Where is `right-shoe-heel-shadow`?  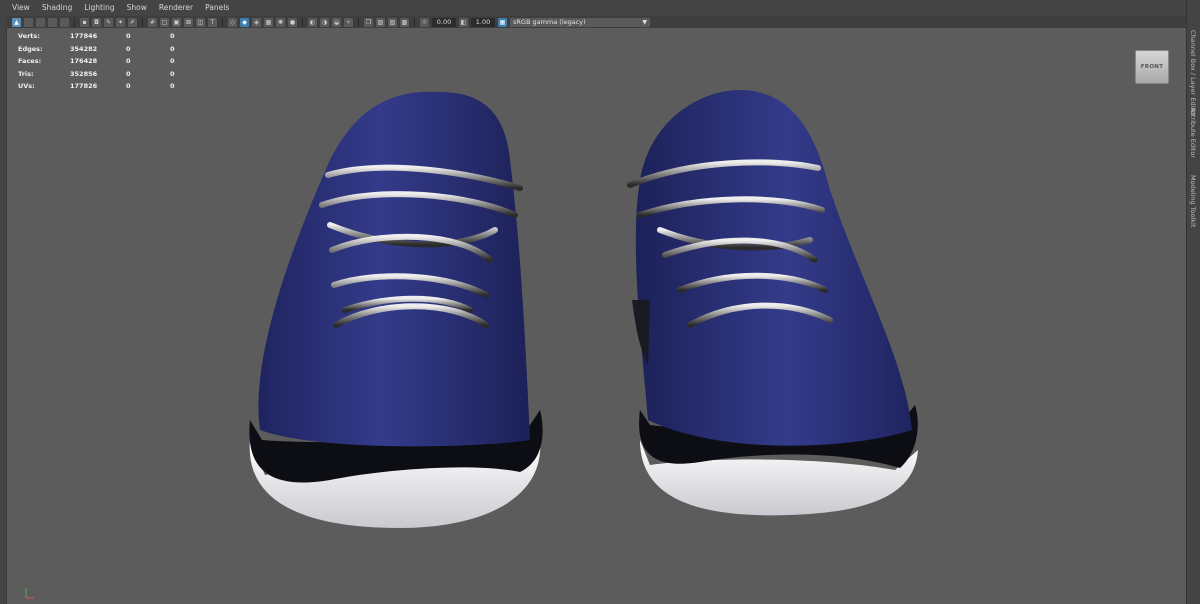 right-shoe-heel-shadow is located at coordinates (641, 332).